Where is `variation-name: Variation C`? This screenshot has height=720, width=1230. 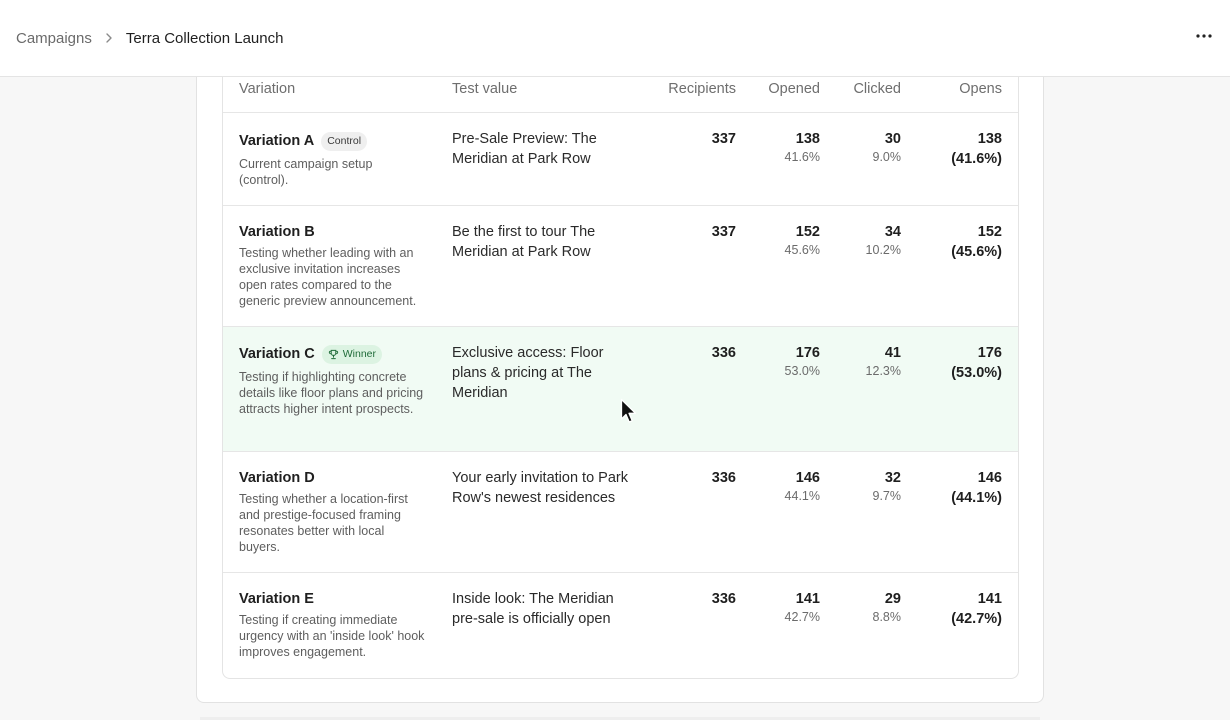 variation-name: Variation C is located at coordinates (277, 354).